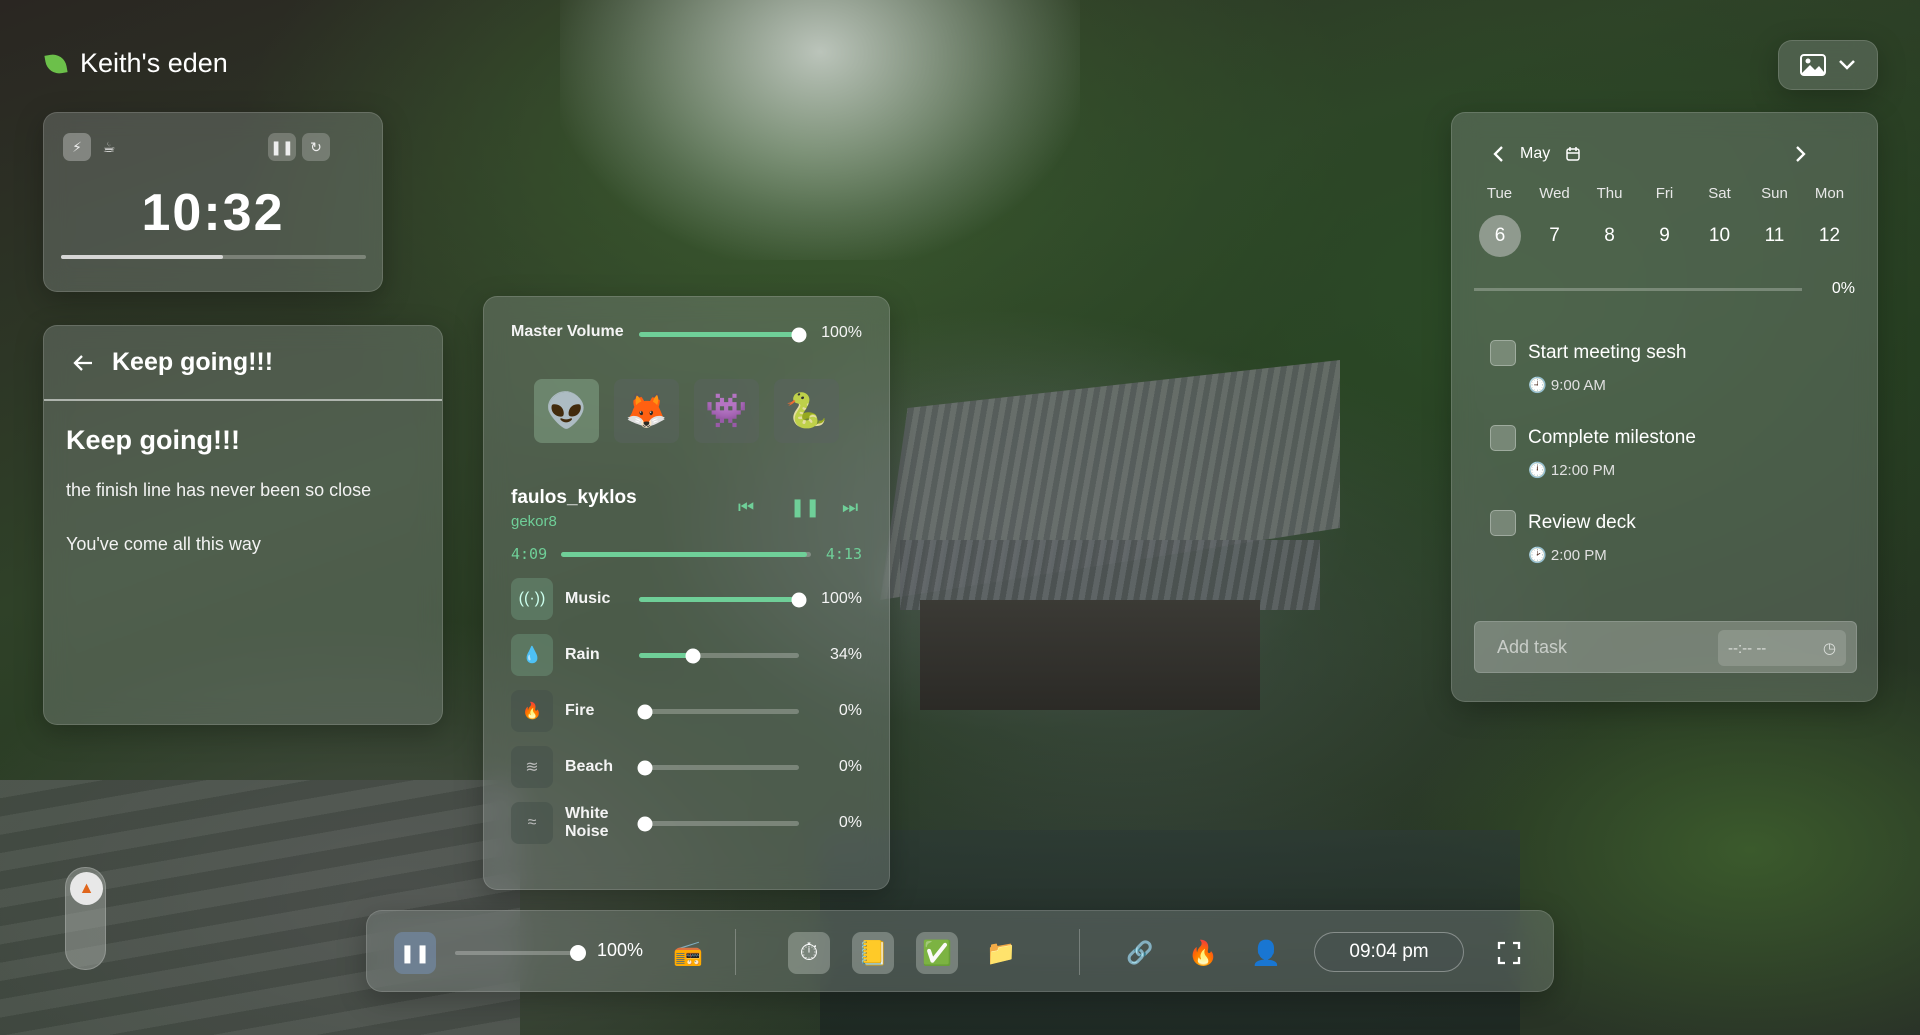 This screenshot has height=1035, width=1920. I want to click on side-toggle-switch: ▲, so click(85, 918).